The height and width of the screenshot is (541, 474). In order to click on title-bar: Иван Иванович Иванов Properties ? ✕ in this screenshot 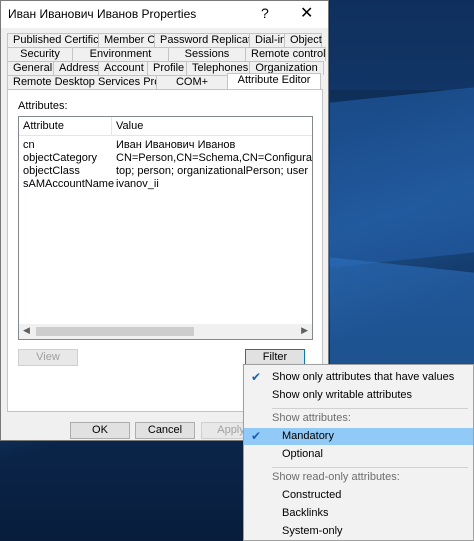, I will do `click(164, 14)`.